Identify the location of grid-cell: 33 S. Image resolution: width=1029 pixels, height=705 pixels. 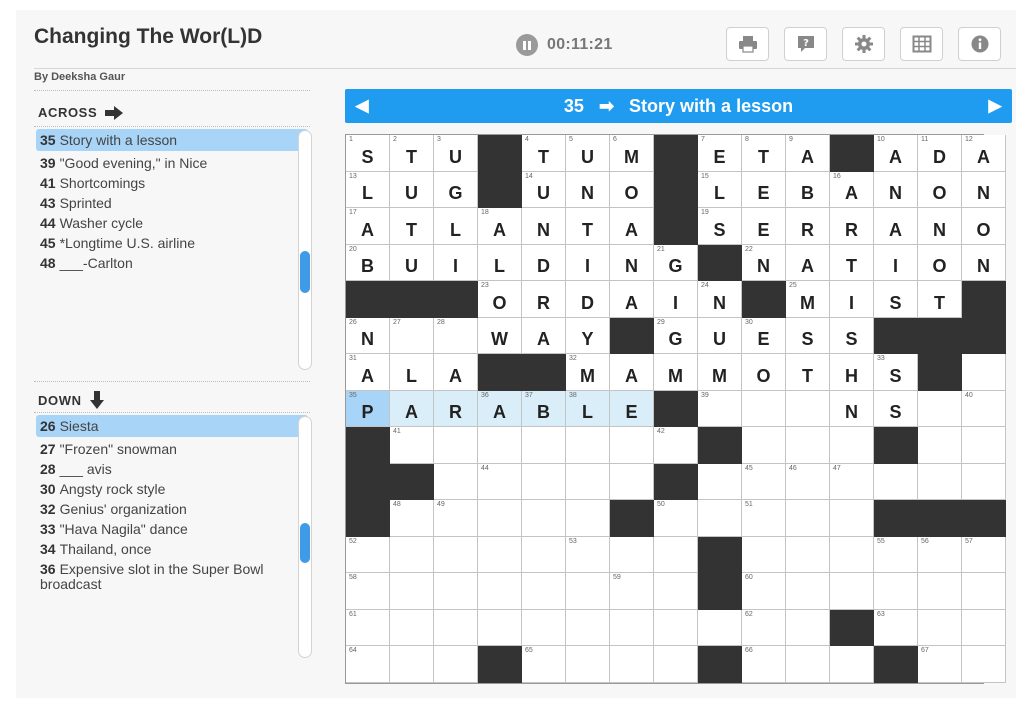
(896, 372).